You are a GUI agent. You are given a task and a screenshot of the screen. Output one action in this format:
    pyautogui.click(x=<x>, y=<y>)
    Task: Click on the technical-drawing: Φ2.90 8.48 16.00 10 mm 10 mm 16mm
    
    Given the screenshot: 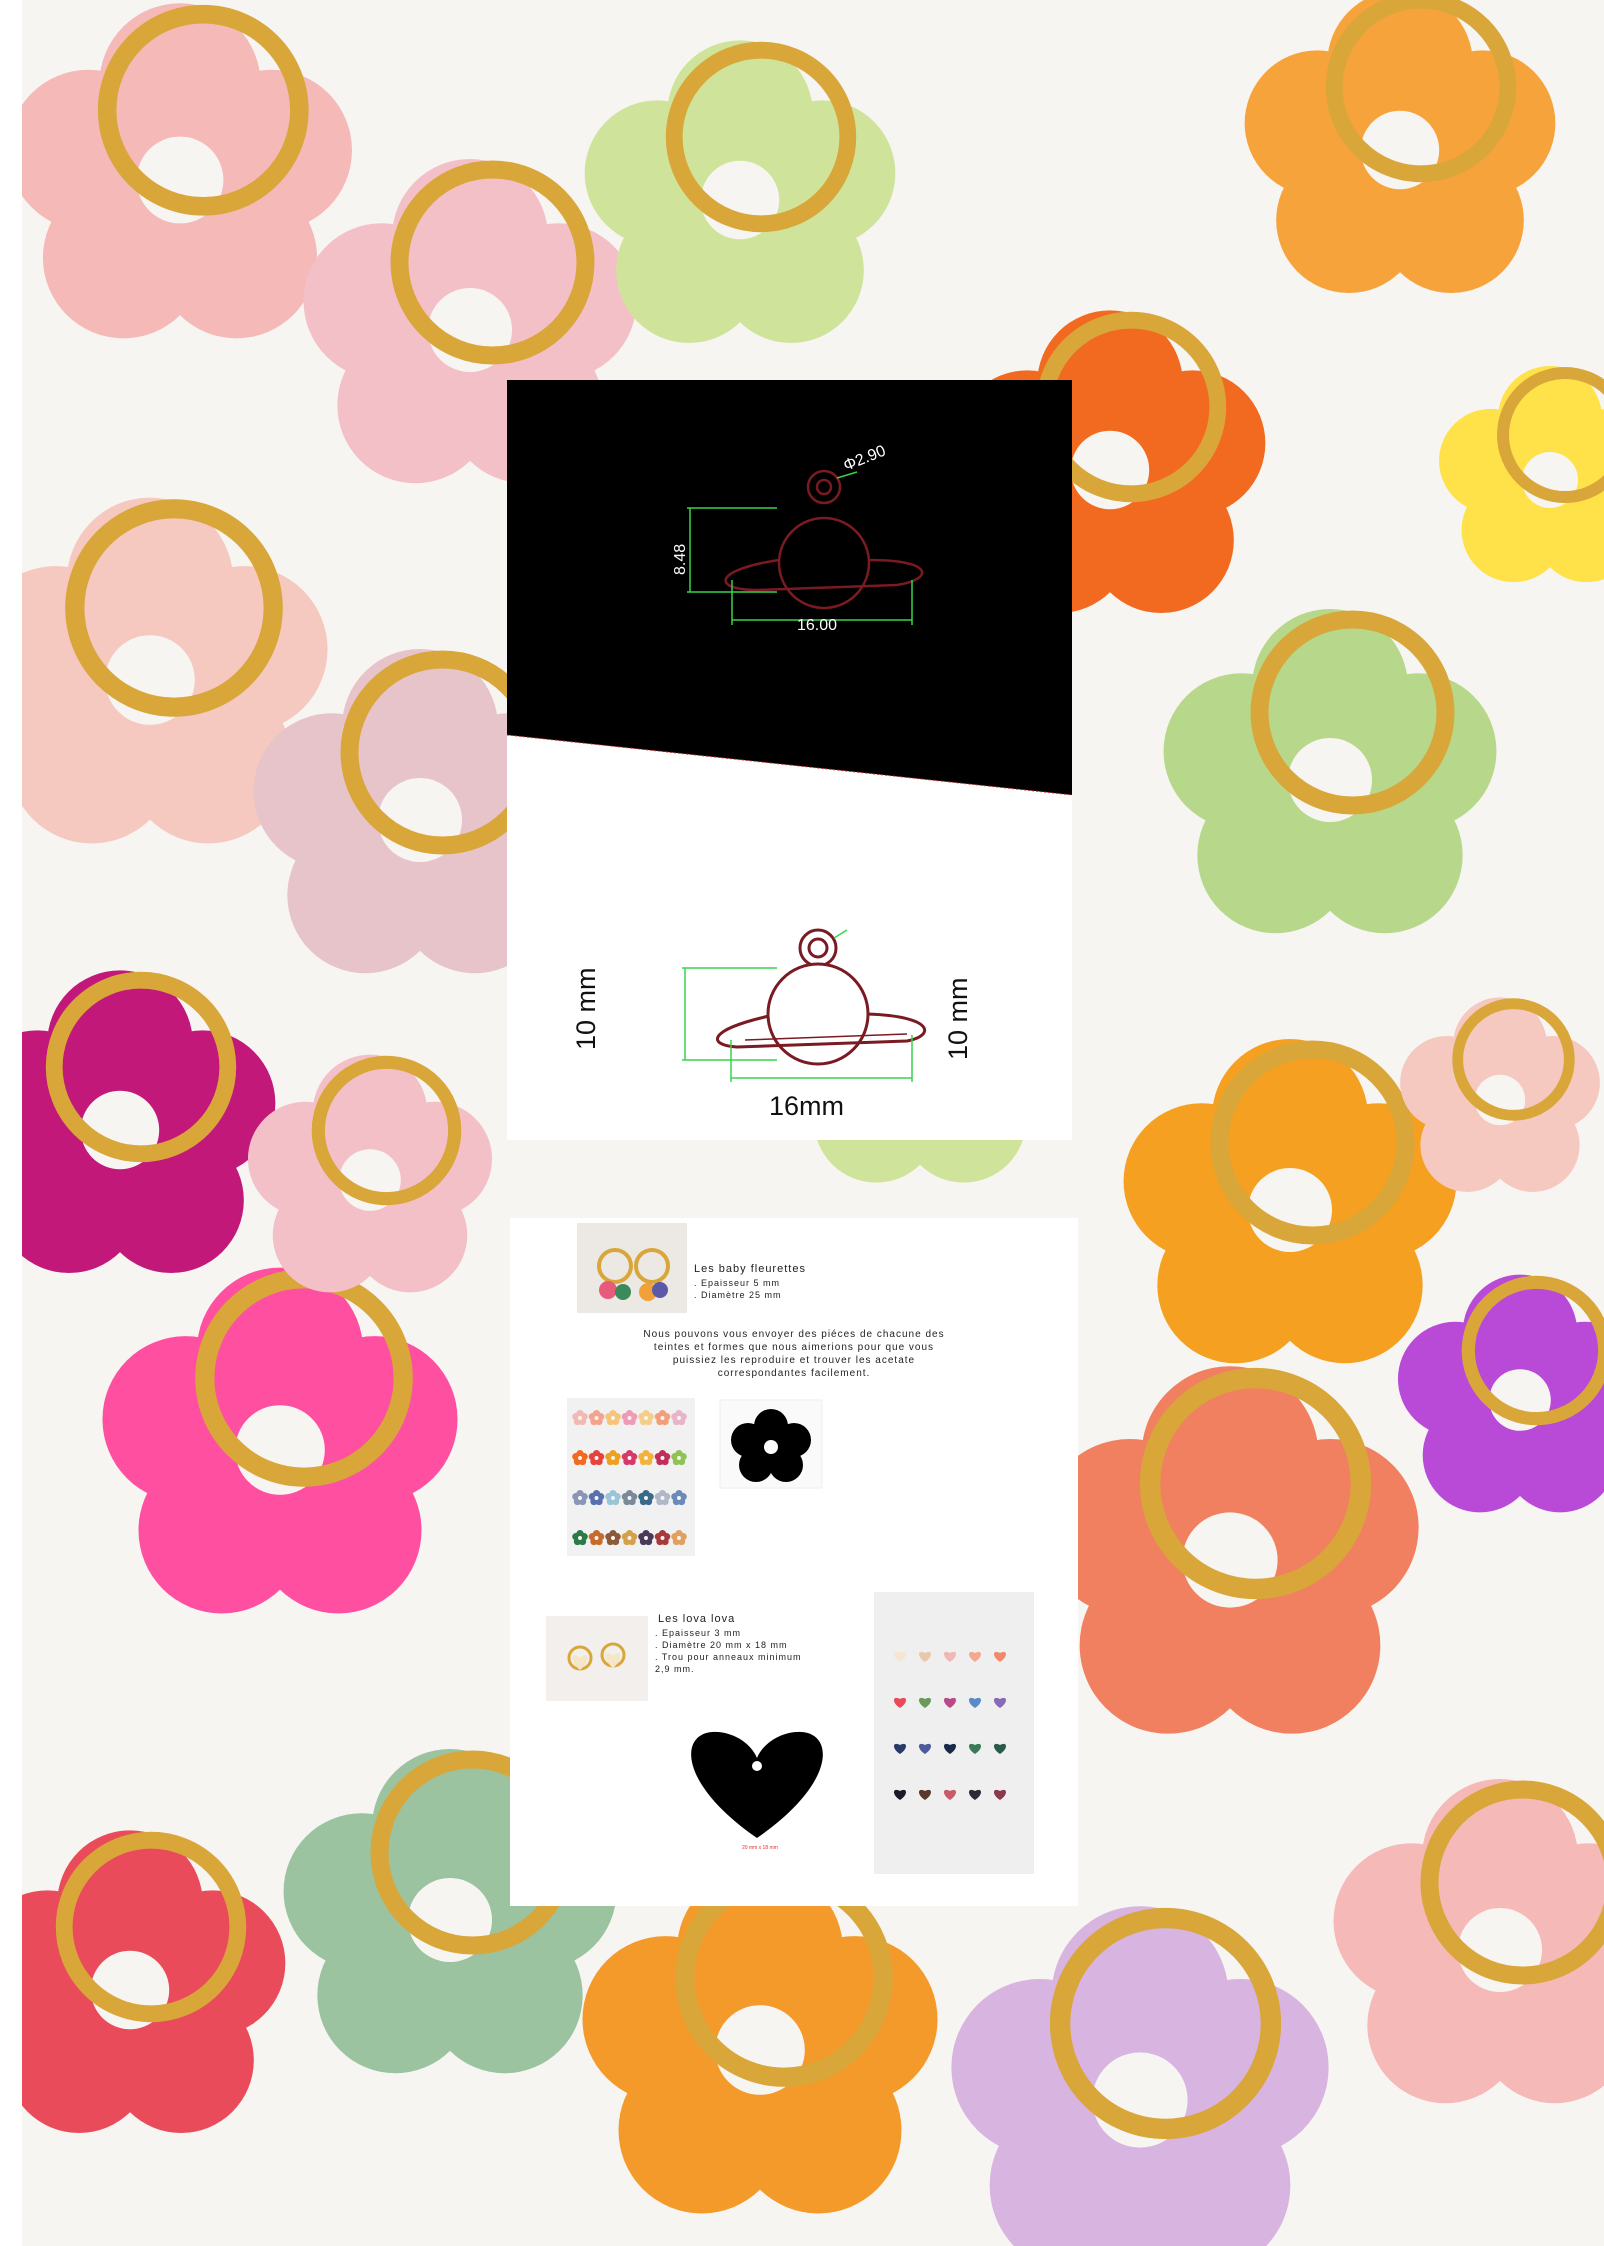 What is the action you would take?
    pyautogui.click(x=789, y=750)
    